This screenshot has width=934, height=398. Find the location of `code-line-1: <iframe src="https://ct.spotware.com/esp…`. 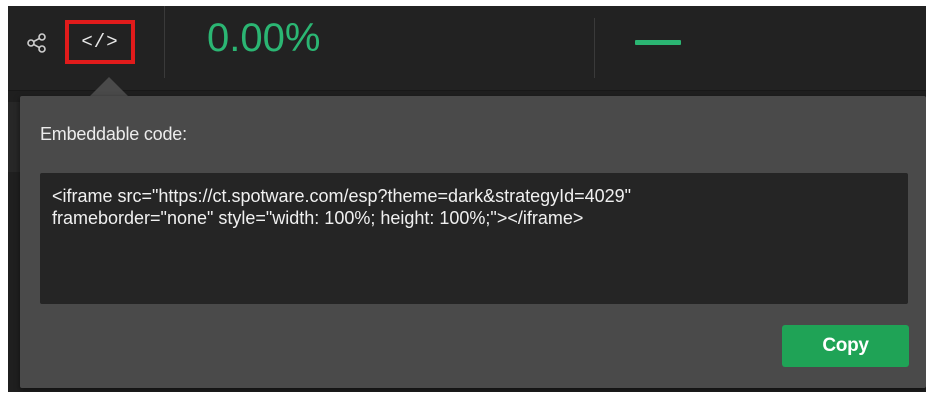

code-line-1: <iframe src="https://ct.spotware.com/esp… is located at coordinates (342, 196).